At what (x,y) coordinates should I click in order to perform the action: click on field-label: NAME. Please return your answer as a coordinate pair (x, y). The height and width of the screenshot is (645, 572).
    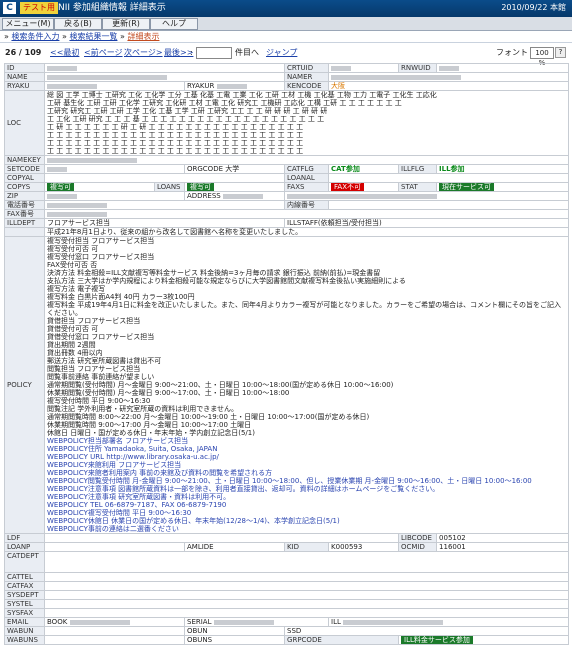
    Looking at the image, I should click on (24, 77).